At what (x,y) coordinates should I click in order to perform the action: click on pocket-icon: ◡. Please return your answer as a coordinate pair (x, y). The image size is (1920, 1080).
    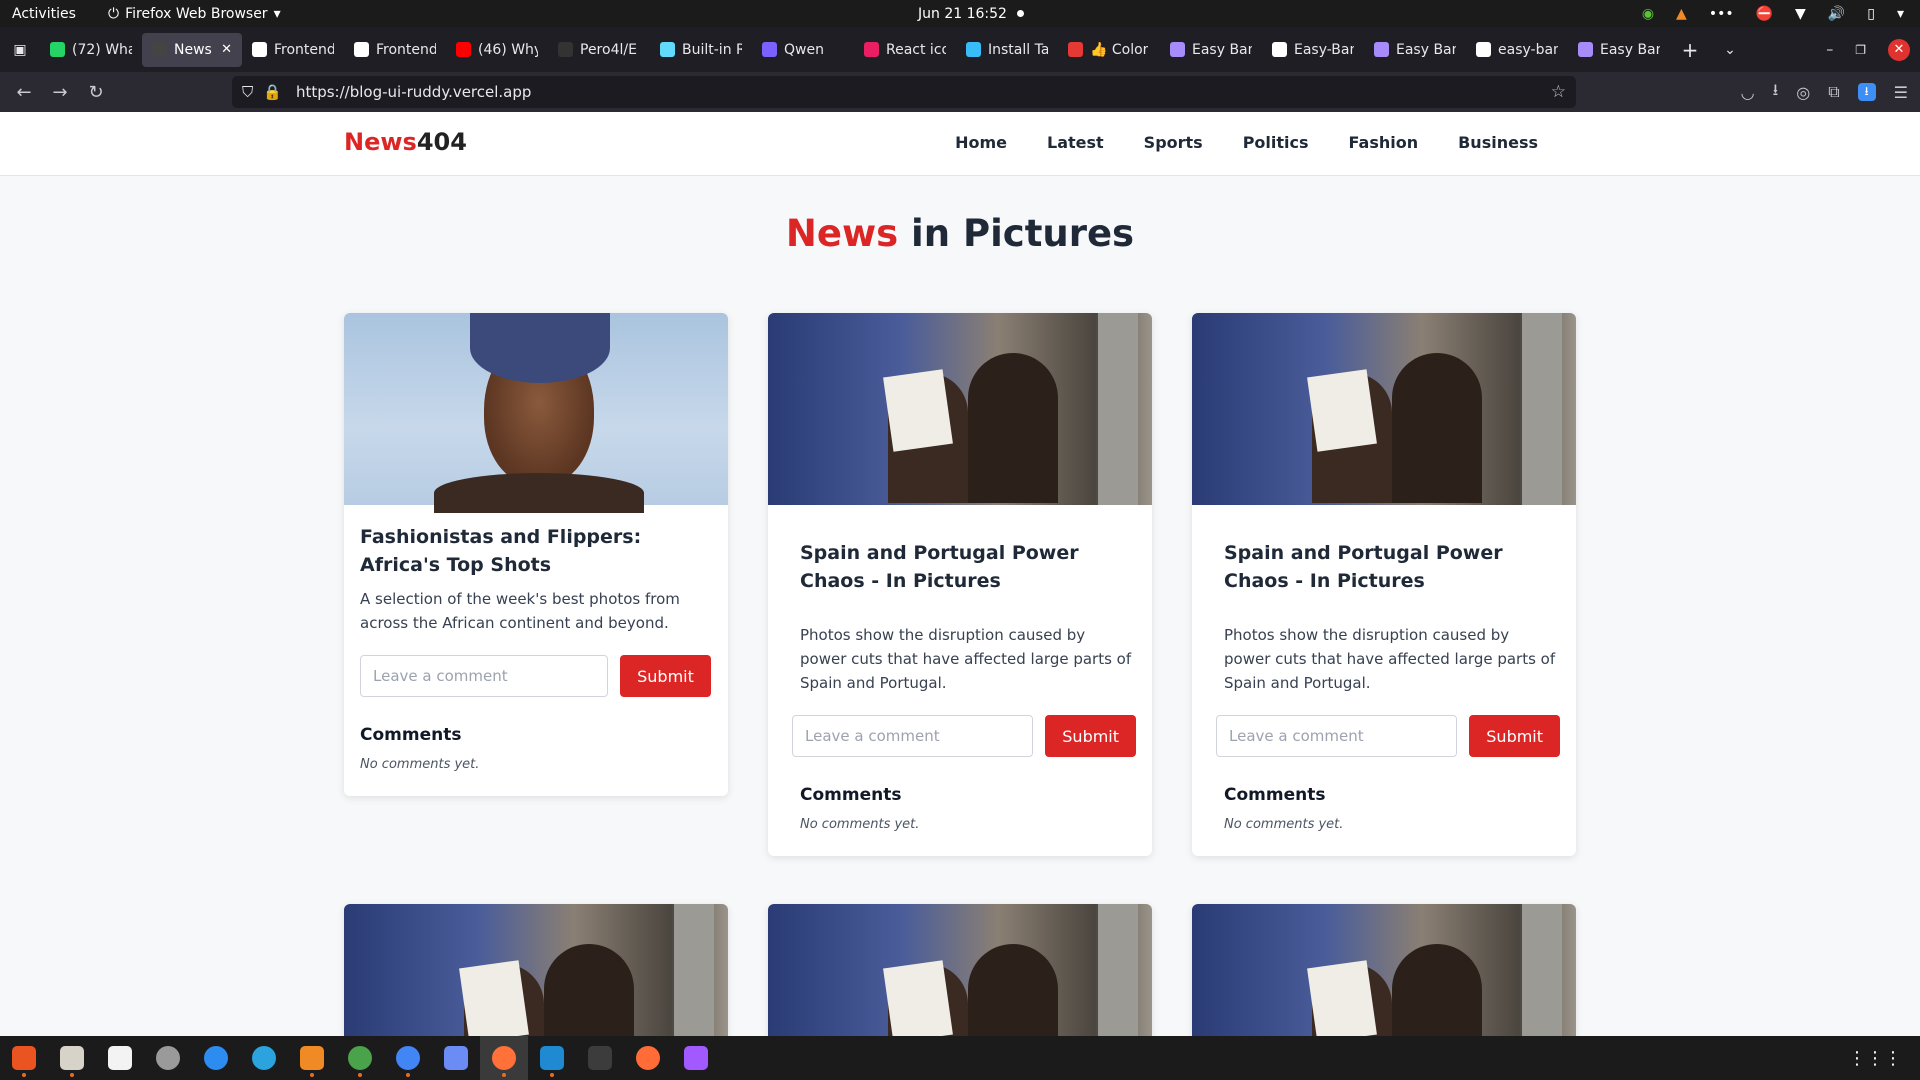
    Looking at the image, I should click on (1748, 92).